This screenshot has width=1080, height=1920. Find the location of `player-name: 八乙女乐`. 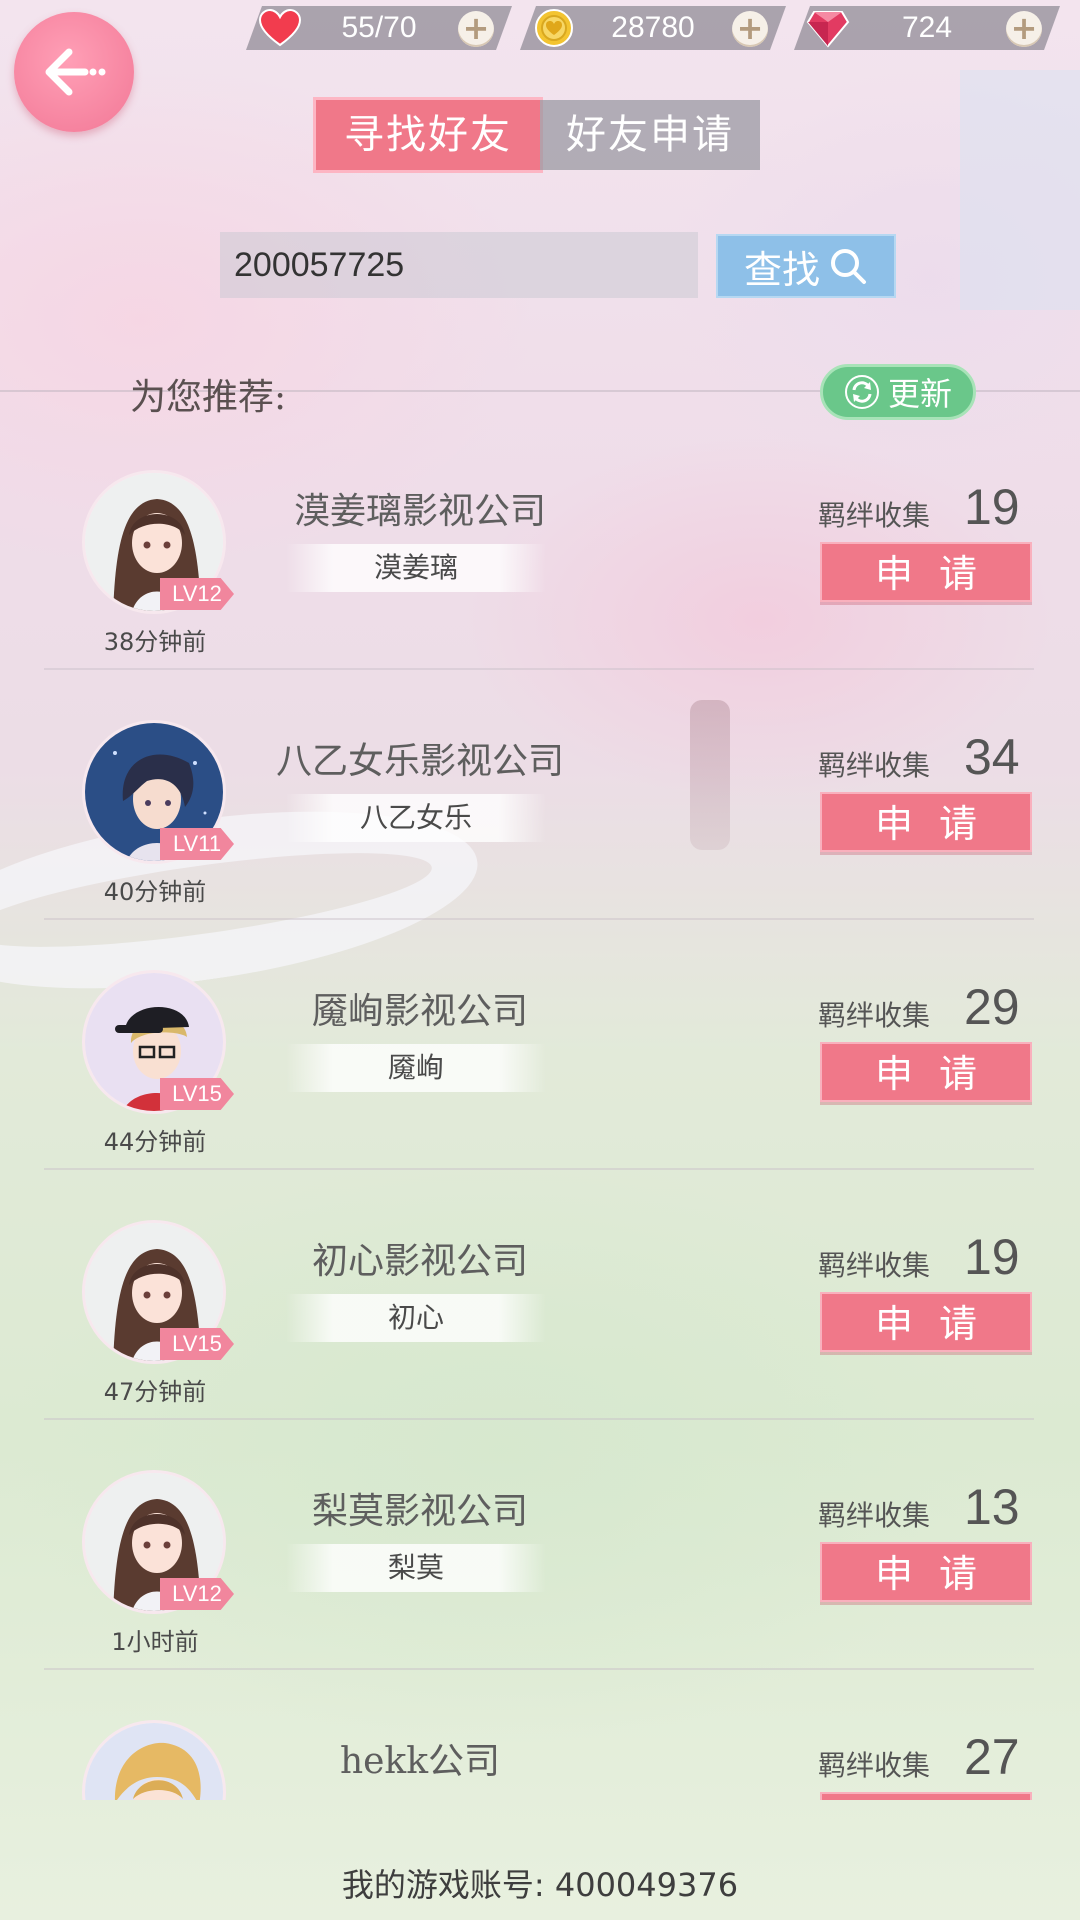

player-name: 八乙女乐 is located at coordinates (416, 818).